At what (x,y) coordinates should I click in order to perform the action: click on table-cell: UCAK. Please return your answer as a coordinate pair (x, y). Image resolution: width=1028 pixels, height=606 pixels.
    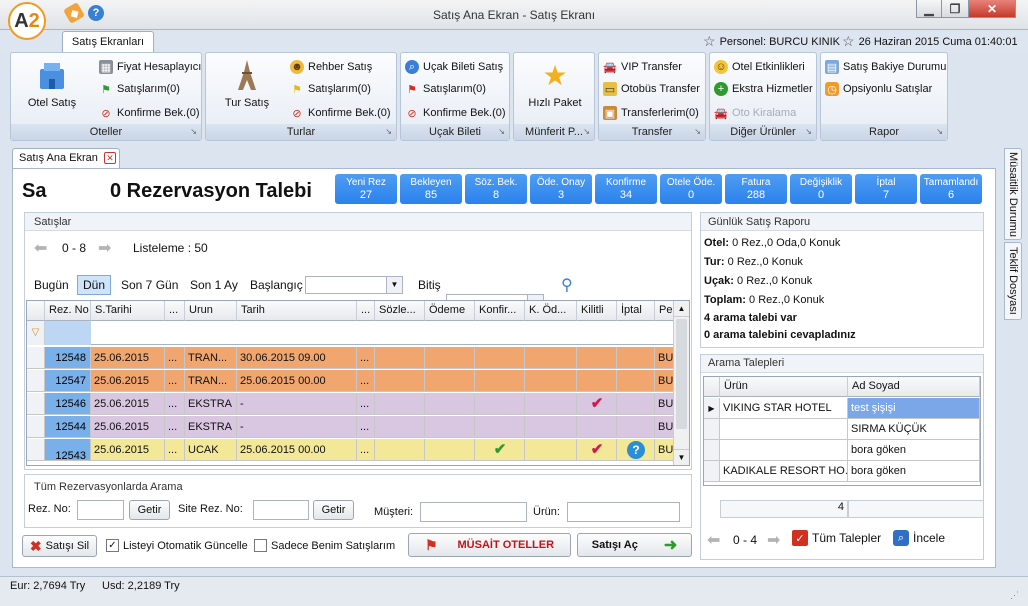
    Looking at the image, I should click on (211, 450).